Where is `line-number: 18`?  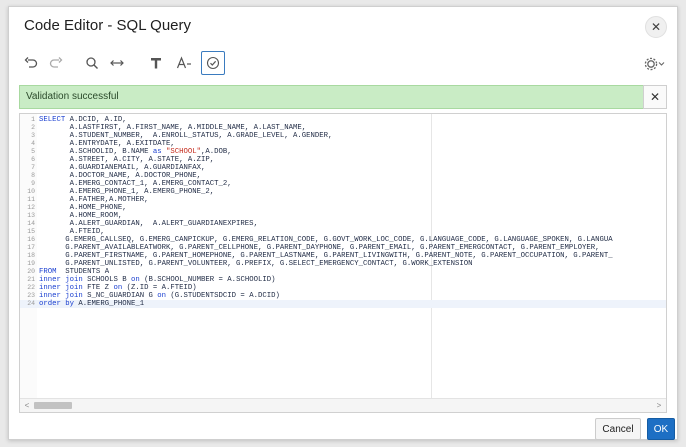 line-number: 18 is located at coordinates (31, 255).